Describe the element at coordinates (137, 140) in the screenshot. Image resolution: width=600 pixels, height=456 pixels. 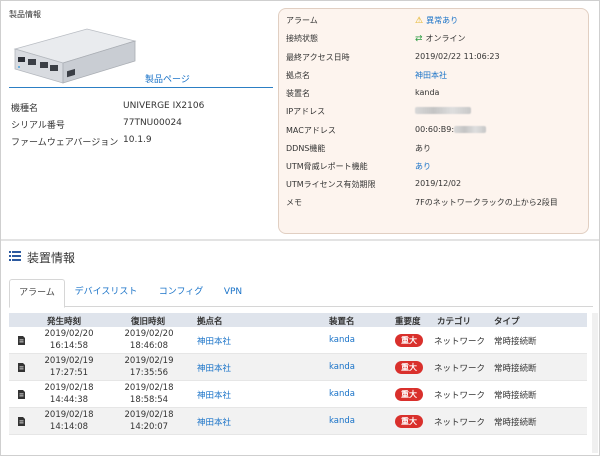
I see `spec-firmware-value: 10.1.9` at that location.